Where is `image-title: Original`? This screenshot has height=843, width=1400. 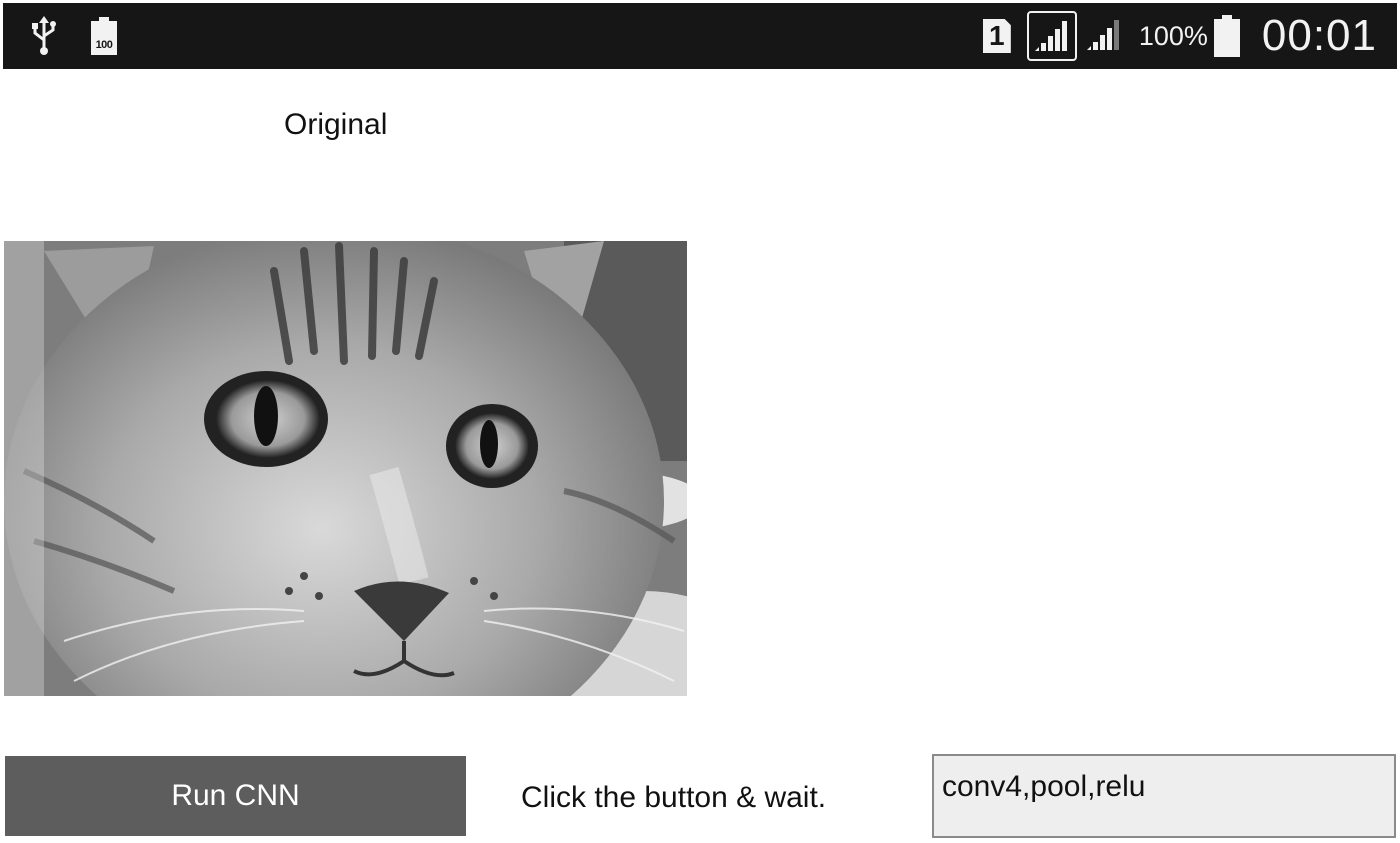
image-title: Original is located at coordinates (336, 124).